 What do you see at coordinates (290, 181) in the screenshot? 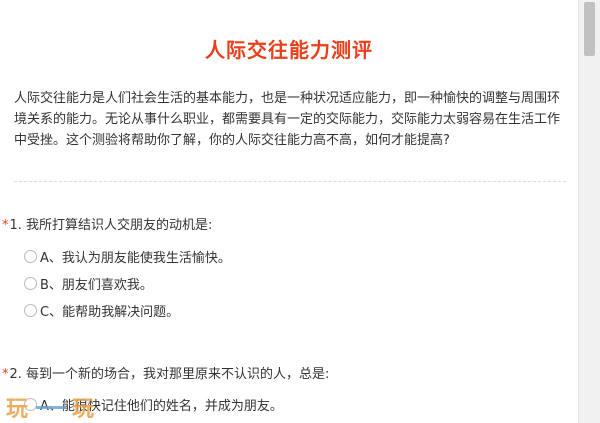
I see `divider` at bounding box center [290, 181].